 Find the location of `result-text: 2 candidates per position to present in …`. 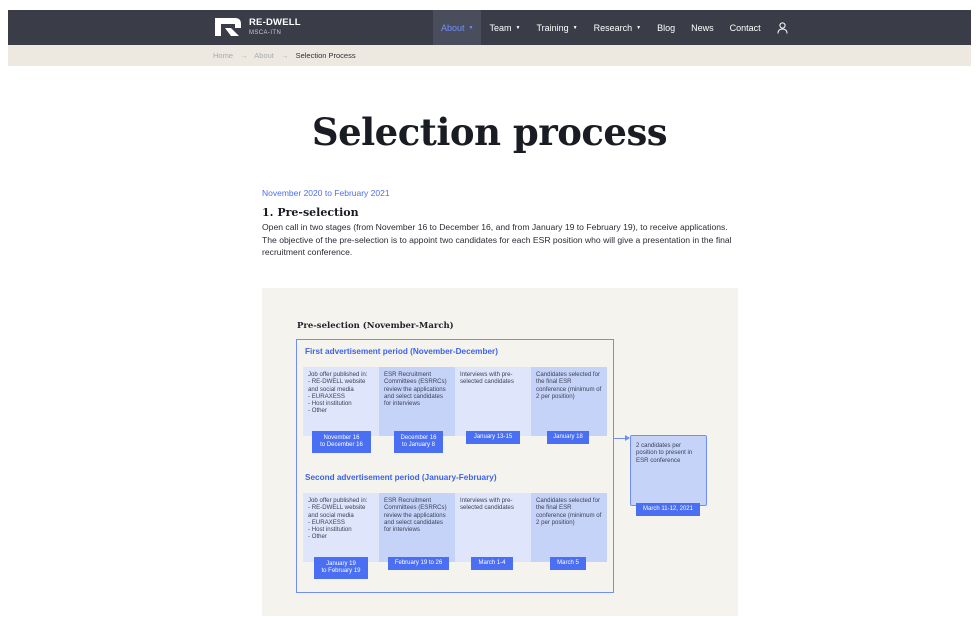

result-text: 2 candidates per position to present in … is located at coordinates (664, 453).